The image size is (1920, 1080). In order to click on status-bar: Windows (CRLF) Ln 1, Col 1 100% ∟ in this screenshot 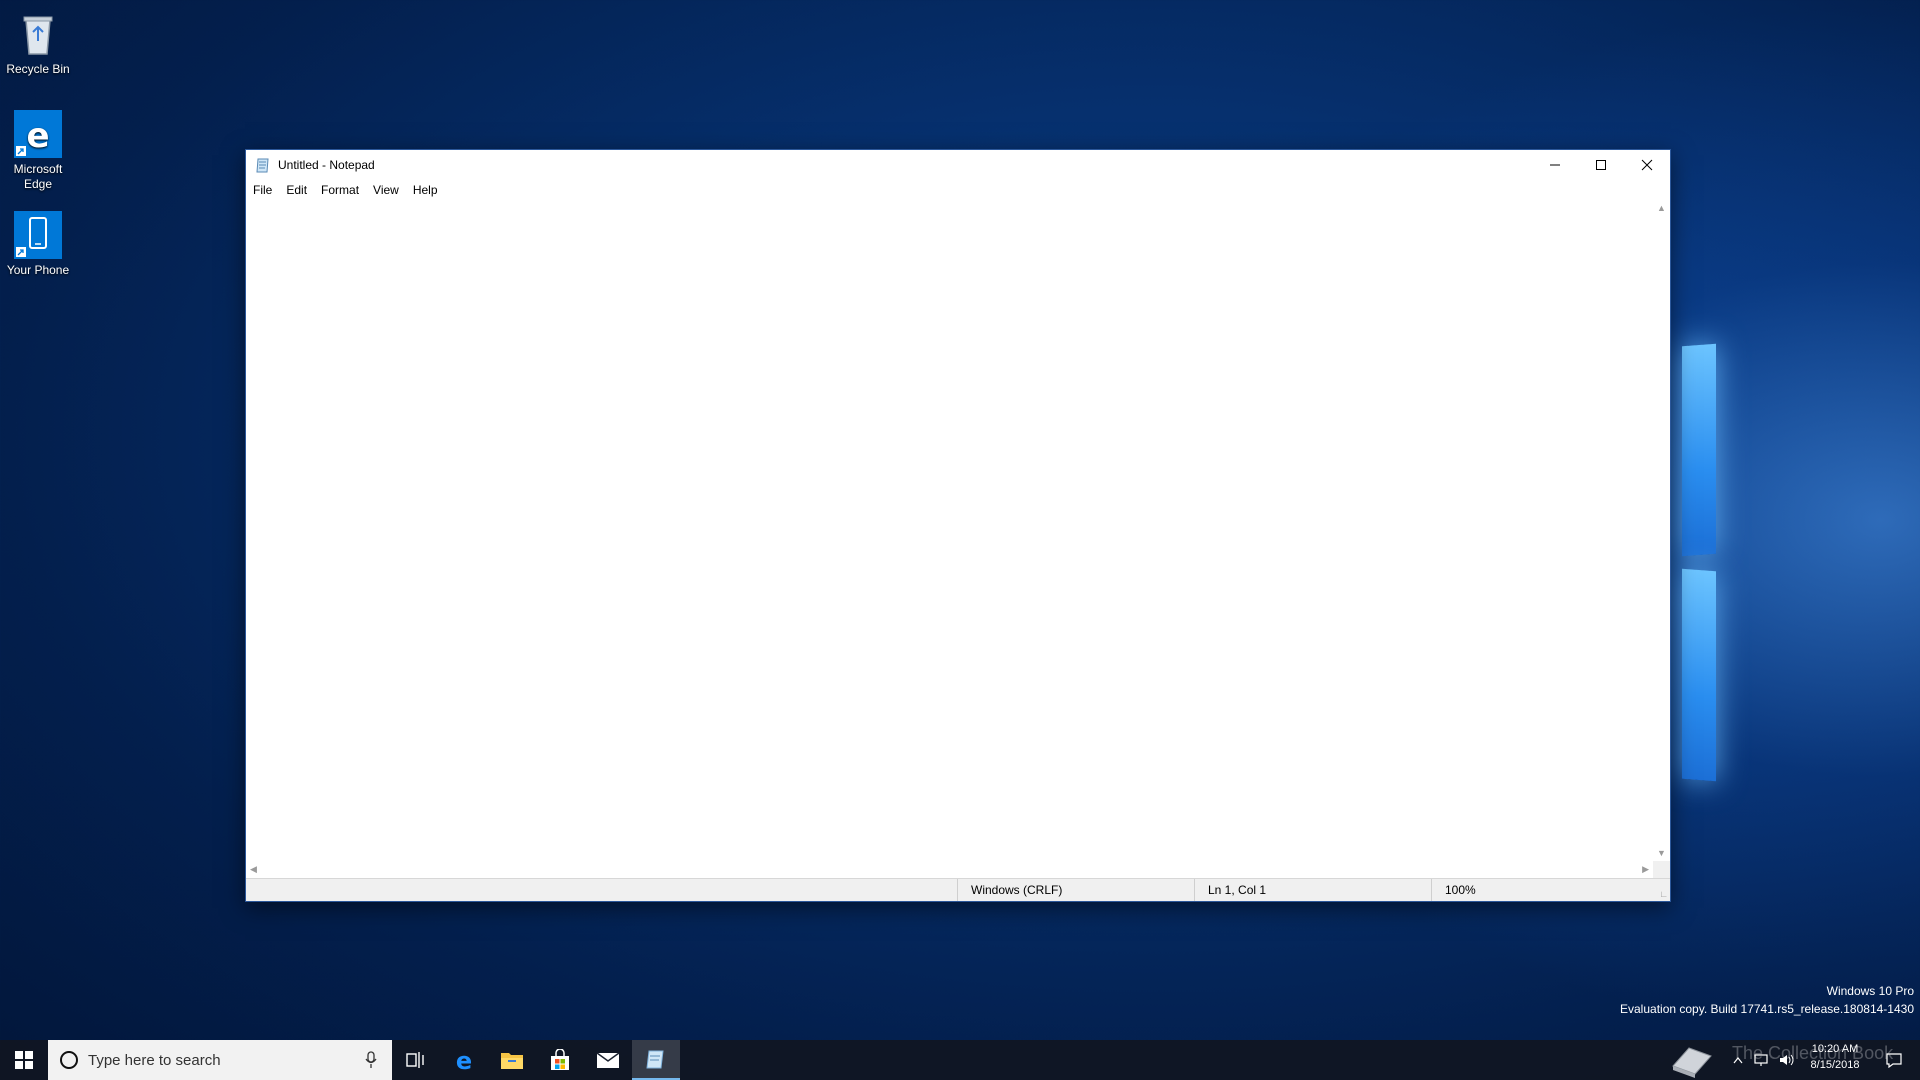, I will do `click(958, 889)`.